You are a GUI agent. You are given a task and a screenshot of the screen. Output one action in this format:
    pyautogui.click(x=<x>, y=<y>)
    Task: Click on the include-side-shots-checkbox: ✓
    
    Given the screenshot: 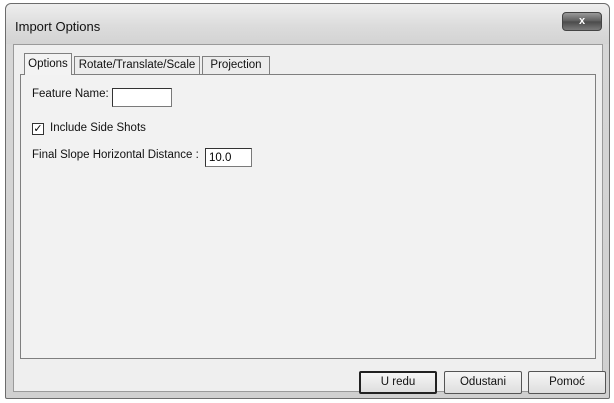 What is the action you would take?
    pyautogui.click(x=38, y=129)
    